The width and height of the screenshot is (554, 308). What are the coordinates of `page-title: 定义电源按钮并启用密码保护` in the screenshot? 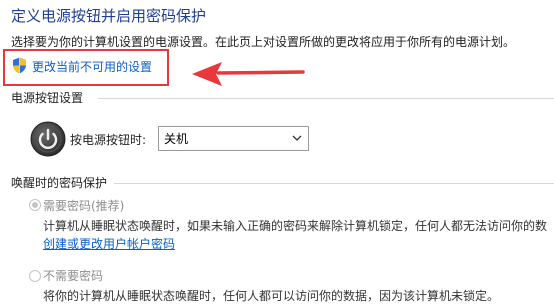 It's located at (109, 16).